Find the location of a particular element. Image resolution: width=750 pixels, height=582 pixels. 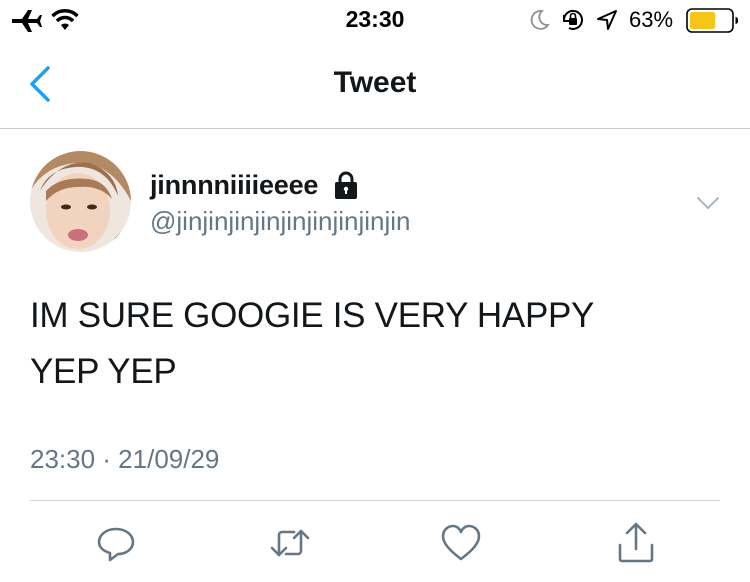

retweet-icon is located at coordinates (290, 543).